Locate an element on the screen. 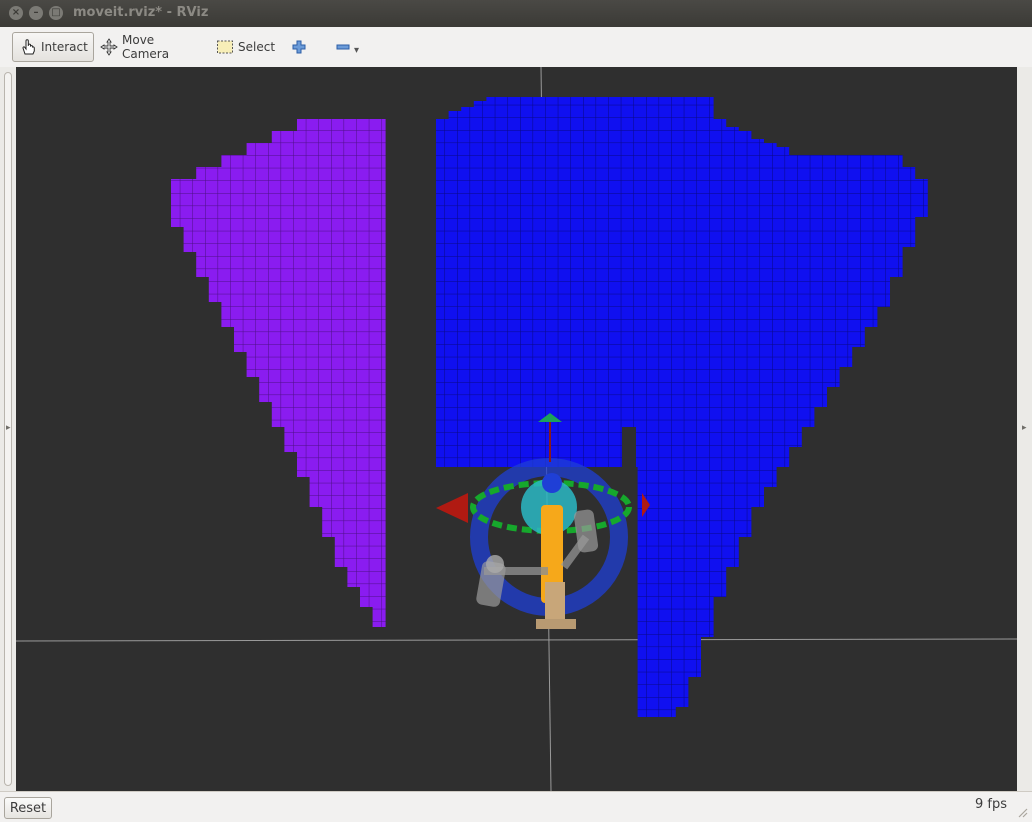  maximize-icon: □ is located at coordinates (56, 12).